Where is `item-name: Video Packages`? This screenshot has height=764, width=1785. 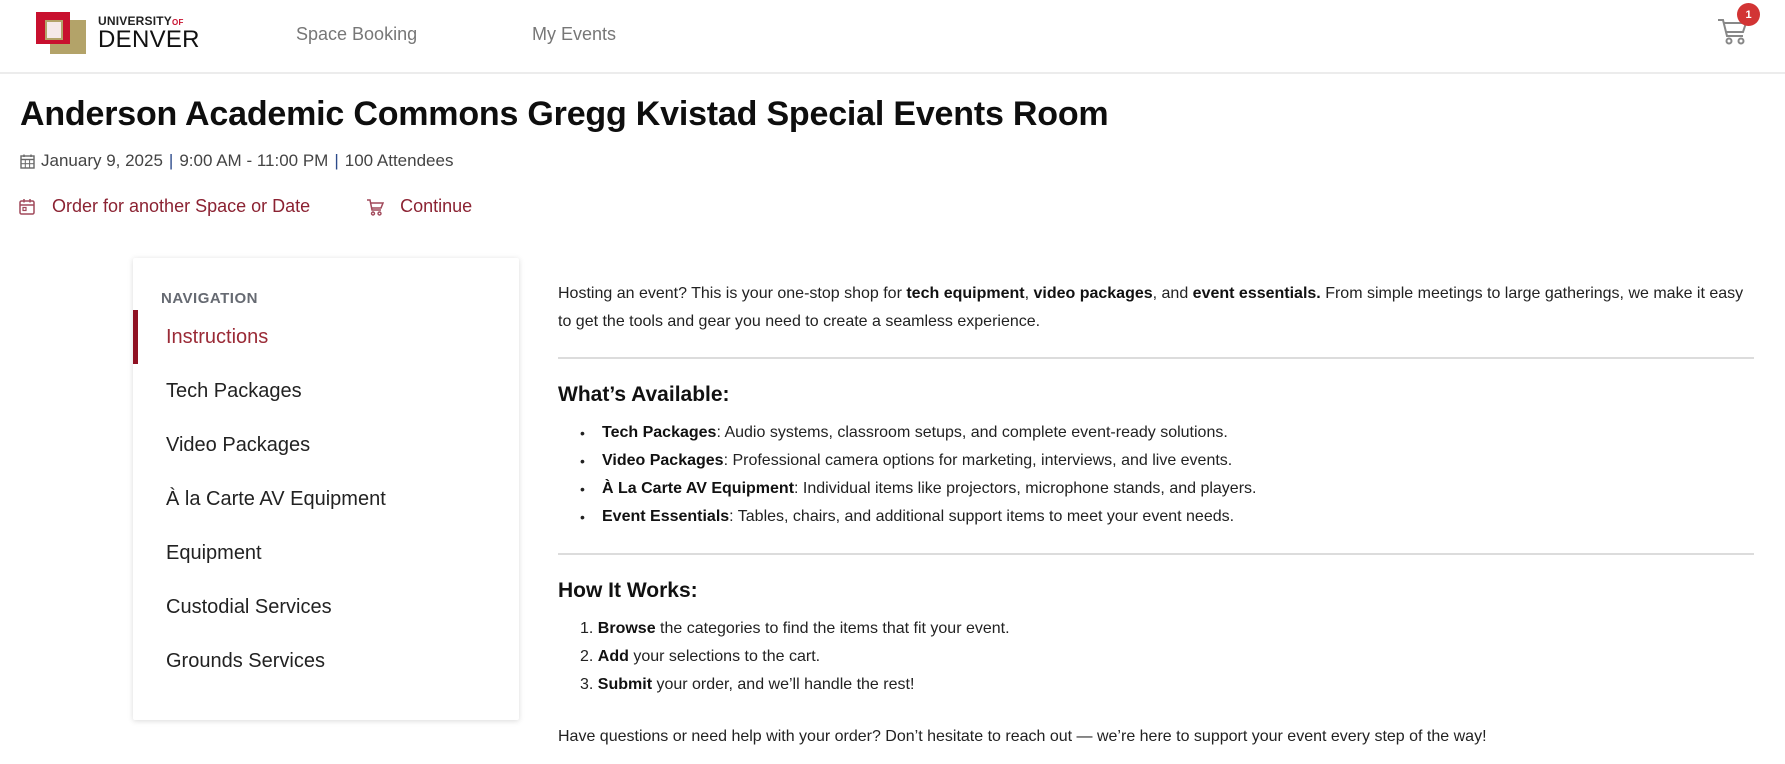
item-name: Video Packages is located at coordinates (663, 460).